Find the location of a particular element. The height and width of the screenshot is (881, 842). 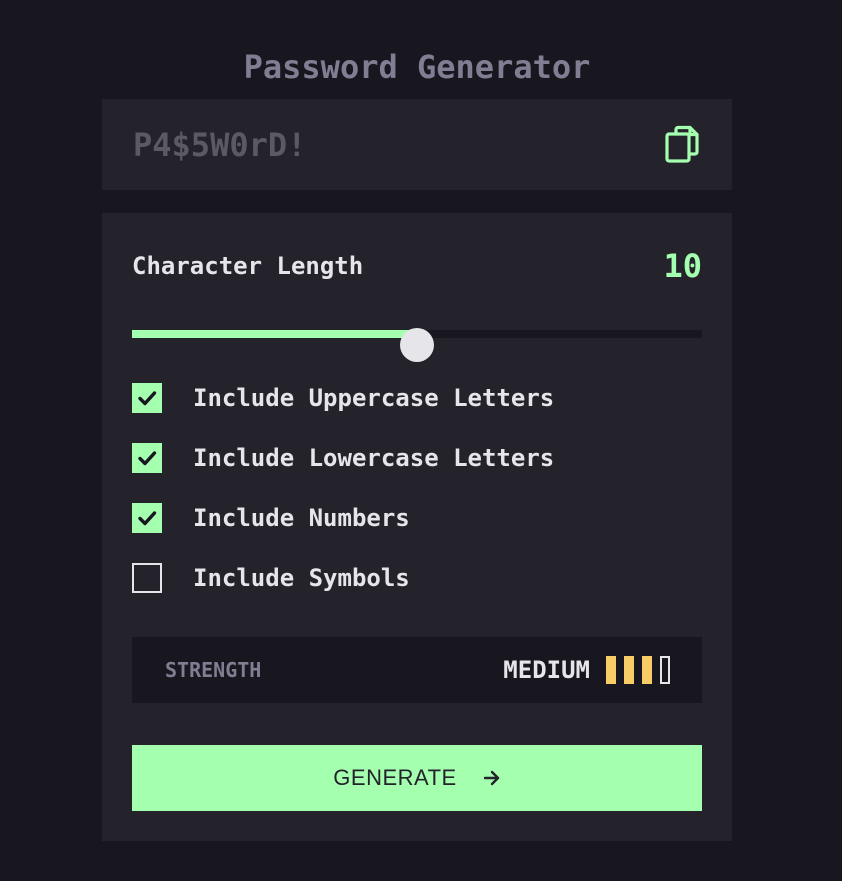

copy-icon is located at coordinates (682, 144).